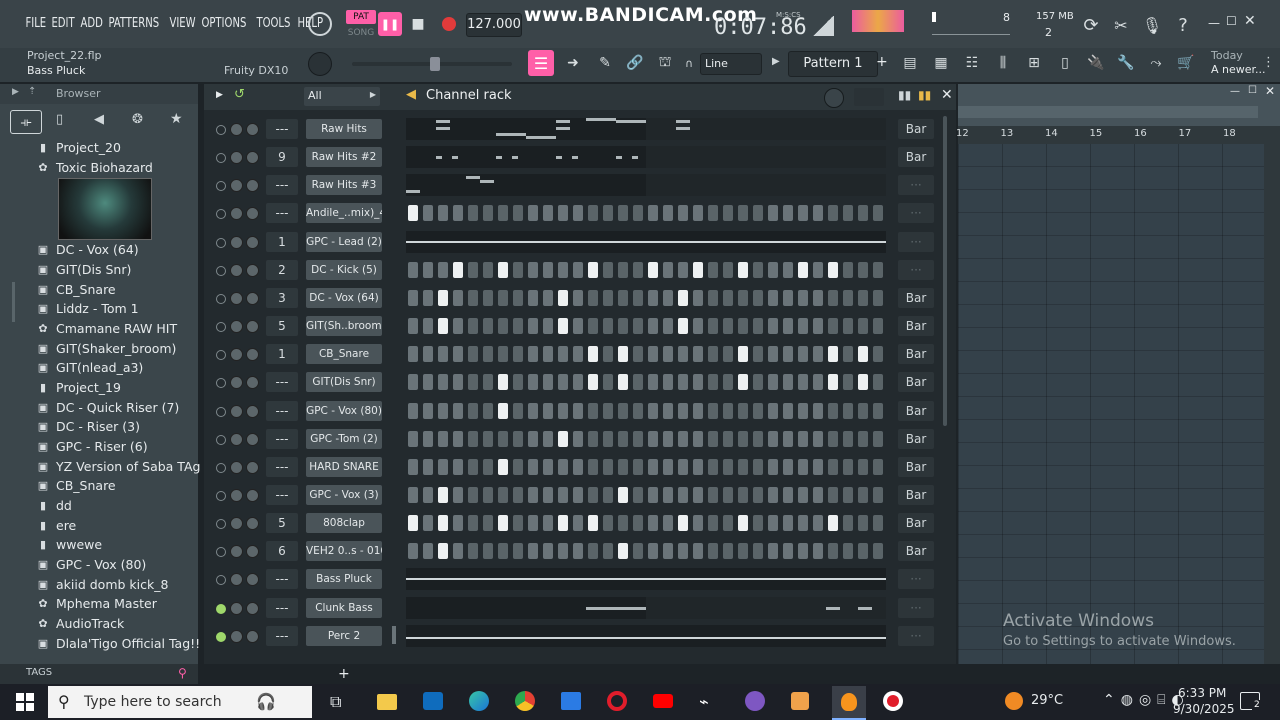 Image resolution: width=1280 pixels, height=720 pixels. Describe the element at coordinates (344, 579) in the screenshot. I see `channel-name-button: Bass Pluck` at that location.